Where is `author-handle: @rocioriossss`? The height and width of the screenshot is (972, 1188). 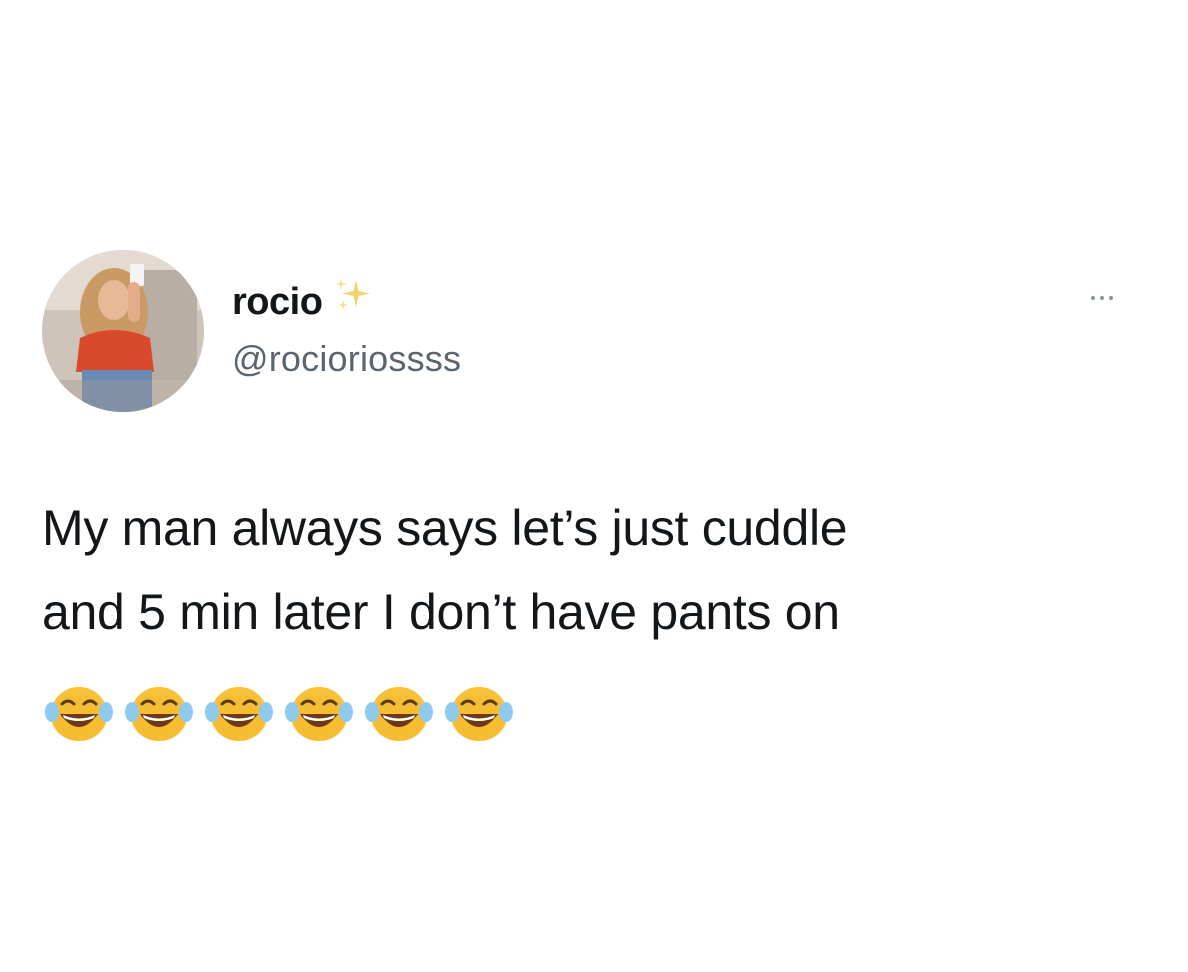
author-handle: @rocioriossss is located at coordinates (346, 359).